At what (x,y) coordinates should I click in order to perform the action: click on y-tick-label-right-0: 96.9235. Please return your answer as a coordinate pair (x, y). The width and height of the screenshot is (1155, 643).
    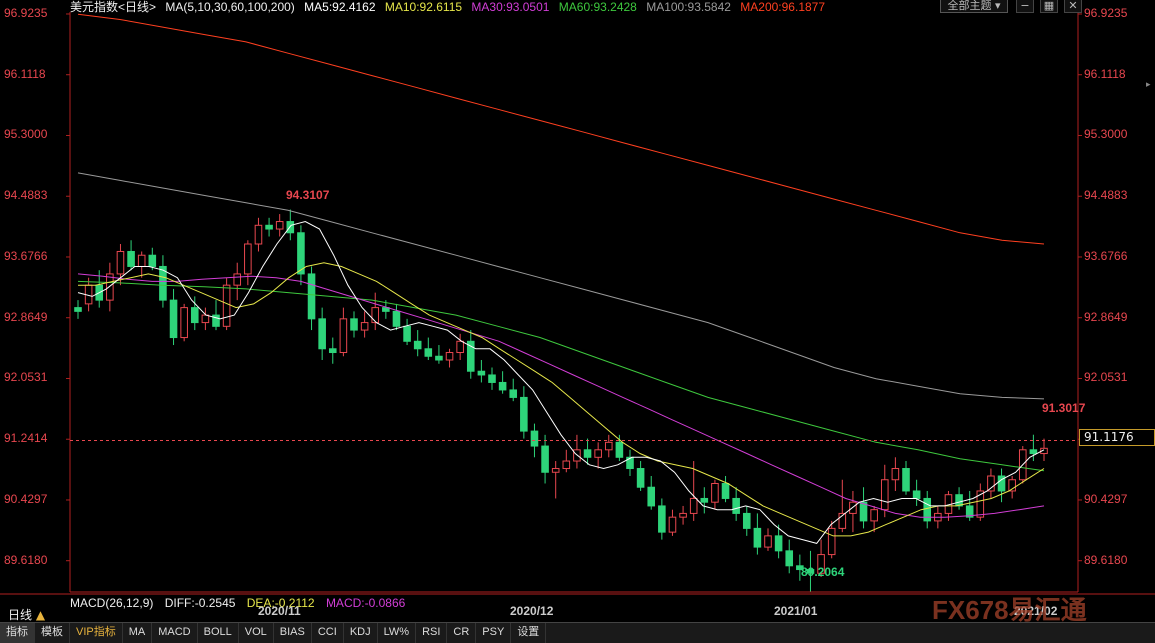
    Looking at the image, I should click on (1106, 12).